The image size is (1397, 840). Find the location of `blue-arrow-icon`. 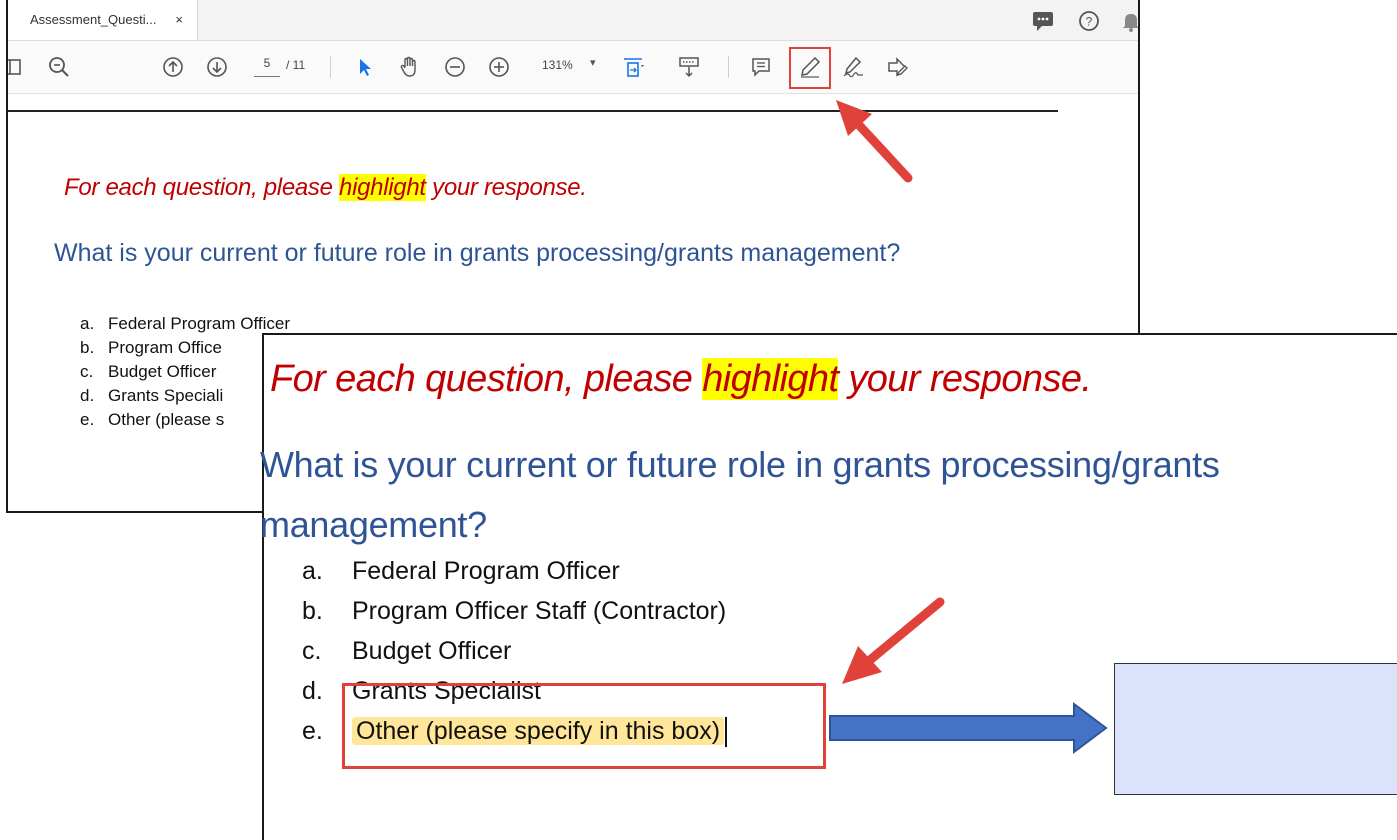

blue-arrow-icon is located at coordinates (968, 728).